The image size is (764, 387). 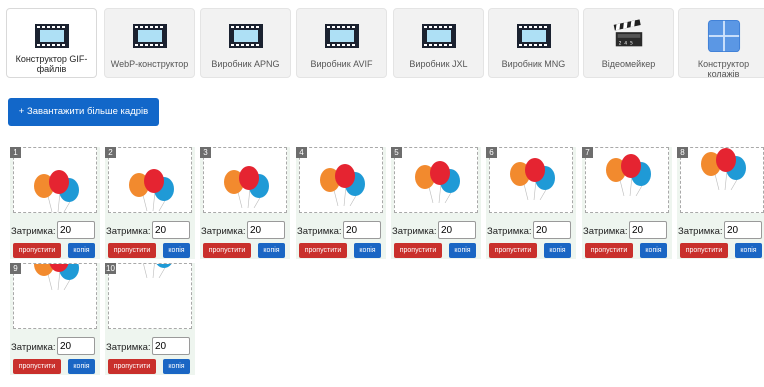 I want to click on tab-label: Конструктор колажів, so click(x=723, y=69).